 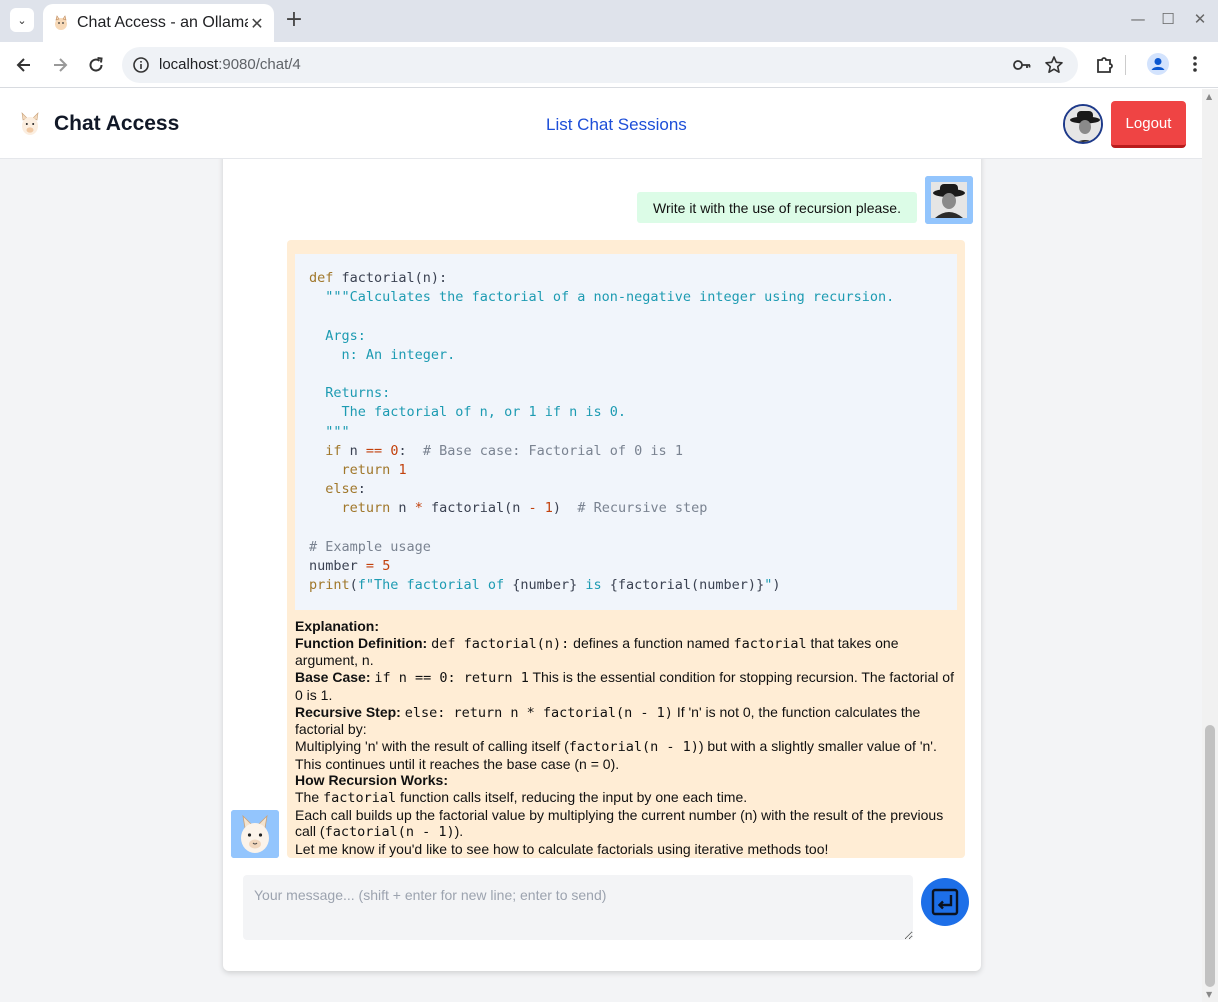 I want to click on user-avatar, so click(x=1083, y=124).